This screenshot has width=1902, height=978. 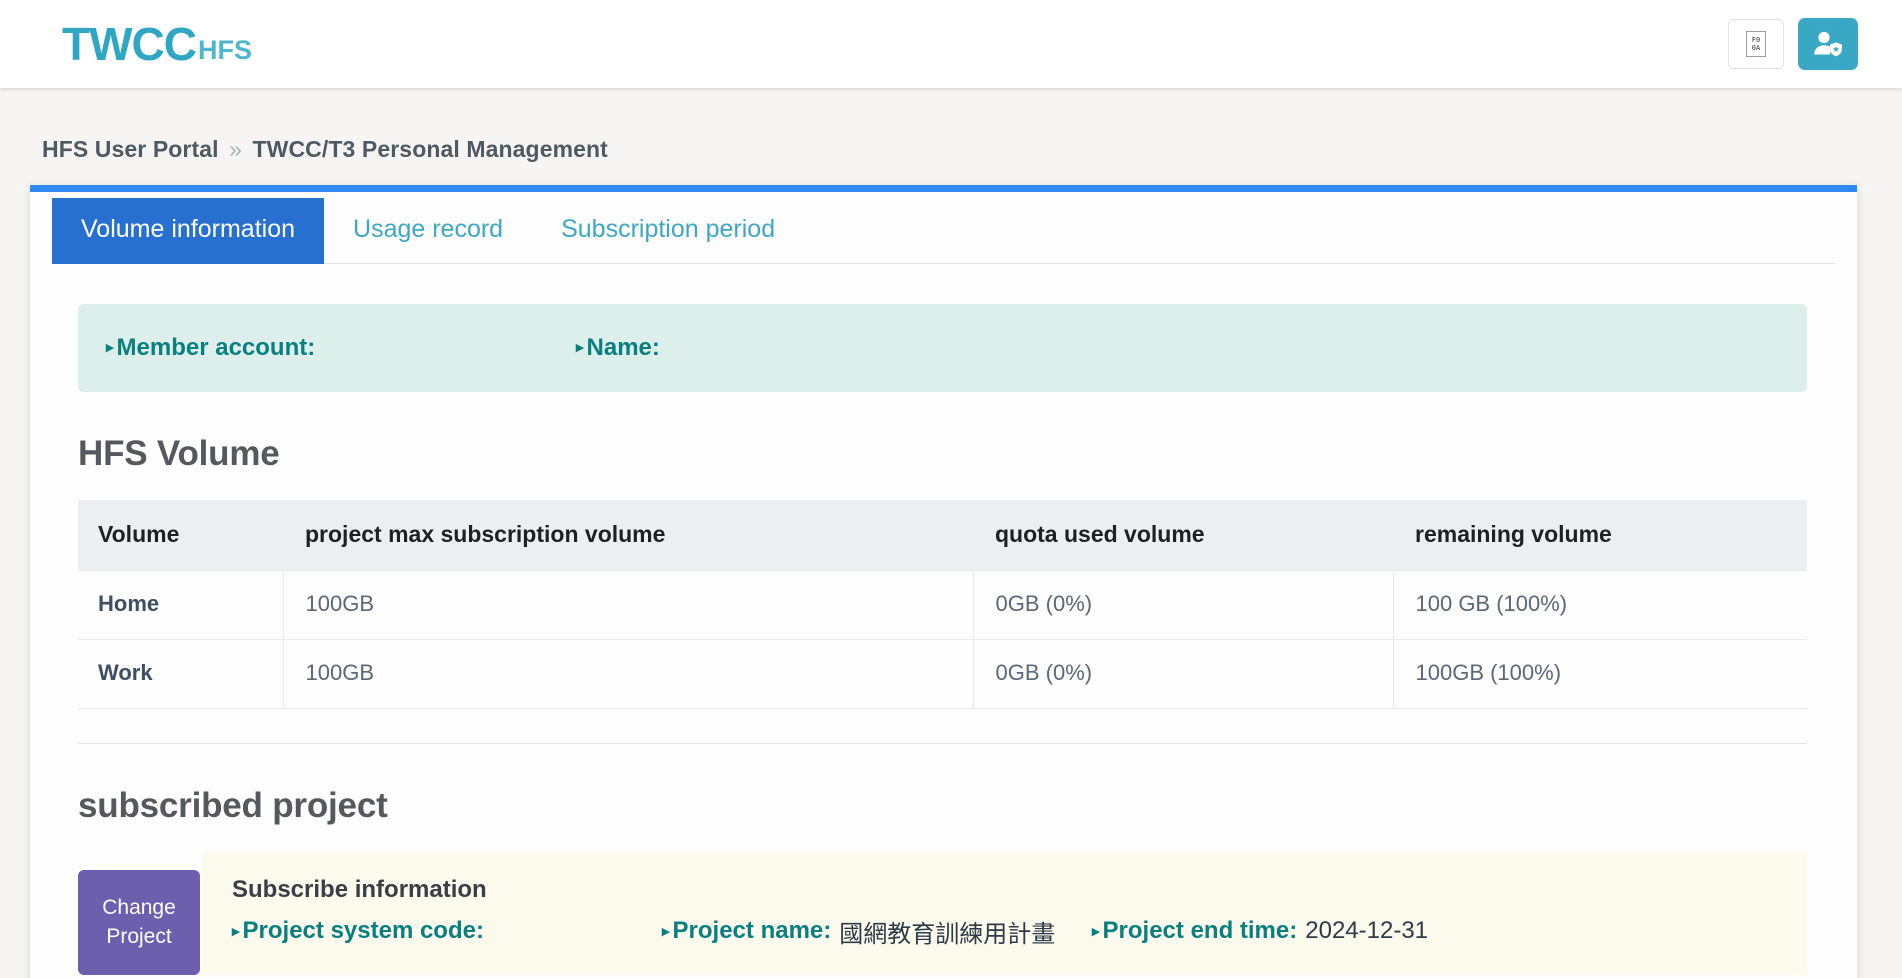 What do you see at coordinates (130, 149) in the screenshot?
I see `breadcrumb-root: HFS User Portal` at bounding box center [130, 149].